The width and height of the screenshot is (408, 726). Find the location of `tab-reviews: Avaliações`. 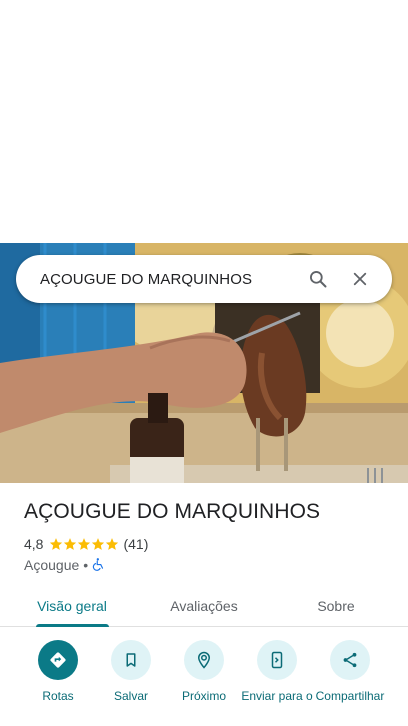

tab-reviews: Avaliações is located at coordinates (204, 606).